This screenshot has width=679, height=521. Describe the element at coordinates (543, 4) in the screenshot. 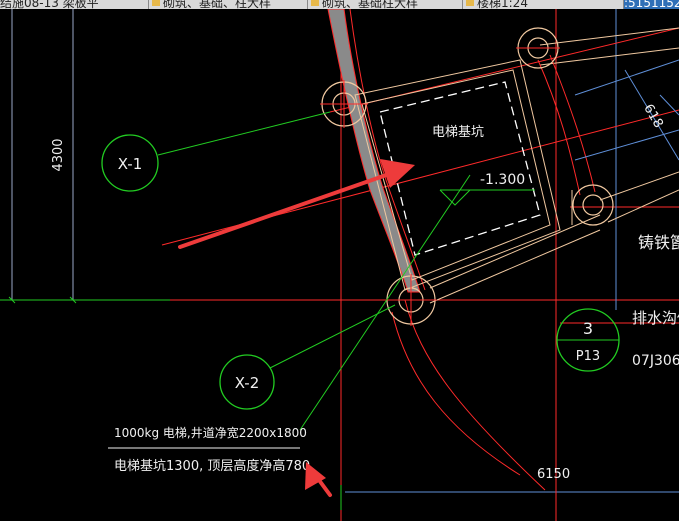

I see `tab-document-4: 楼梯1:24` at that location.